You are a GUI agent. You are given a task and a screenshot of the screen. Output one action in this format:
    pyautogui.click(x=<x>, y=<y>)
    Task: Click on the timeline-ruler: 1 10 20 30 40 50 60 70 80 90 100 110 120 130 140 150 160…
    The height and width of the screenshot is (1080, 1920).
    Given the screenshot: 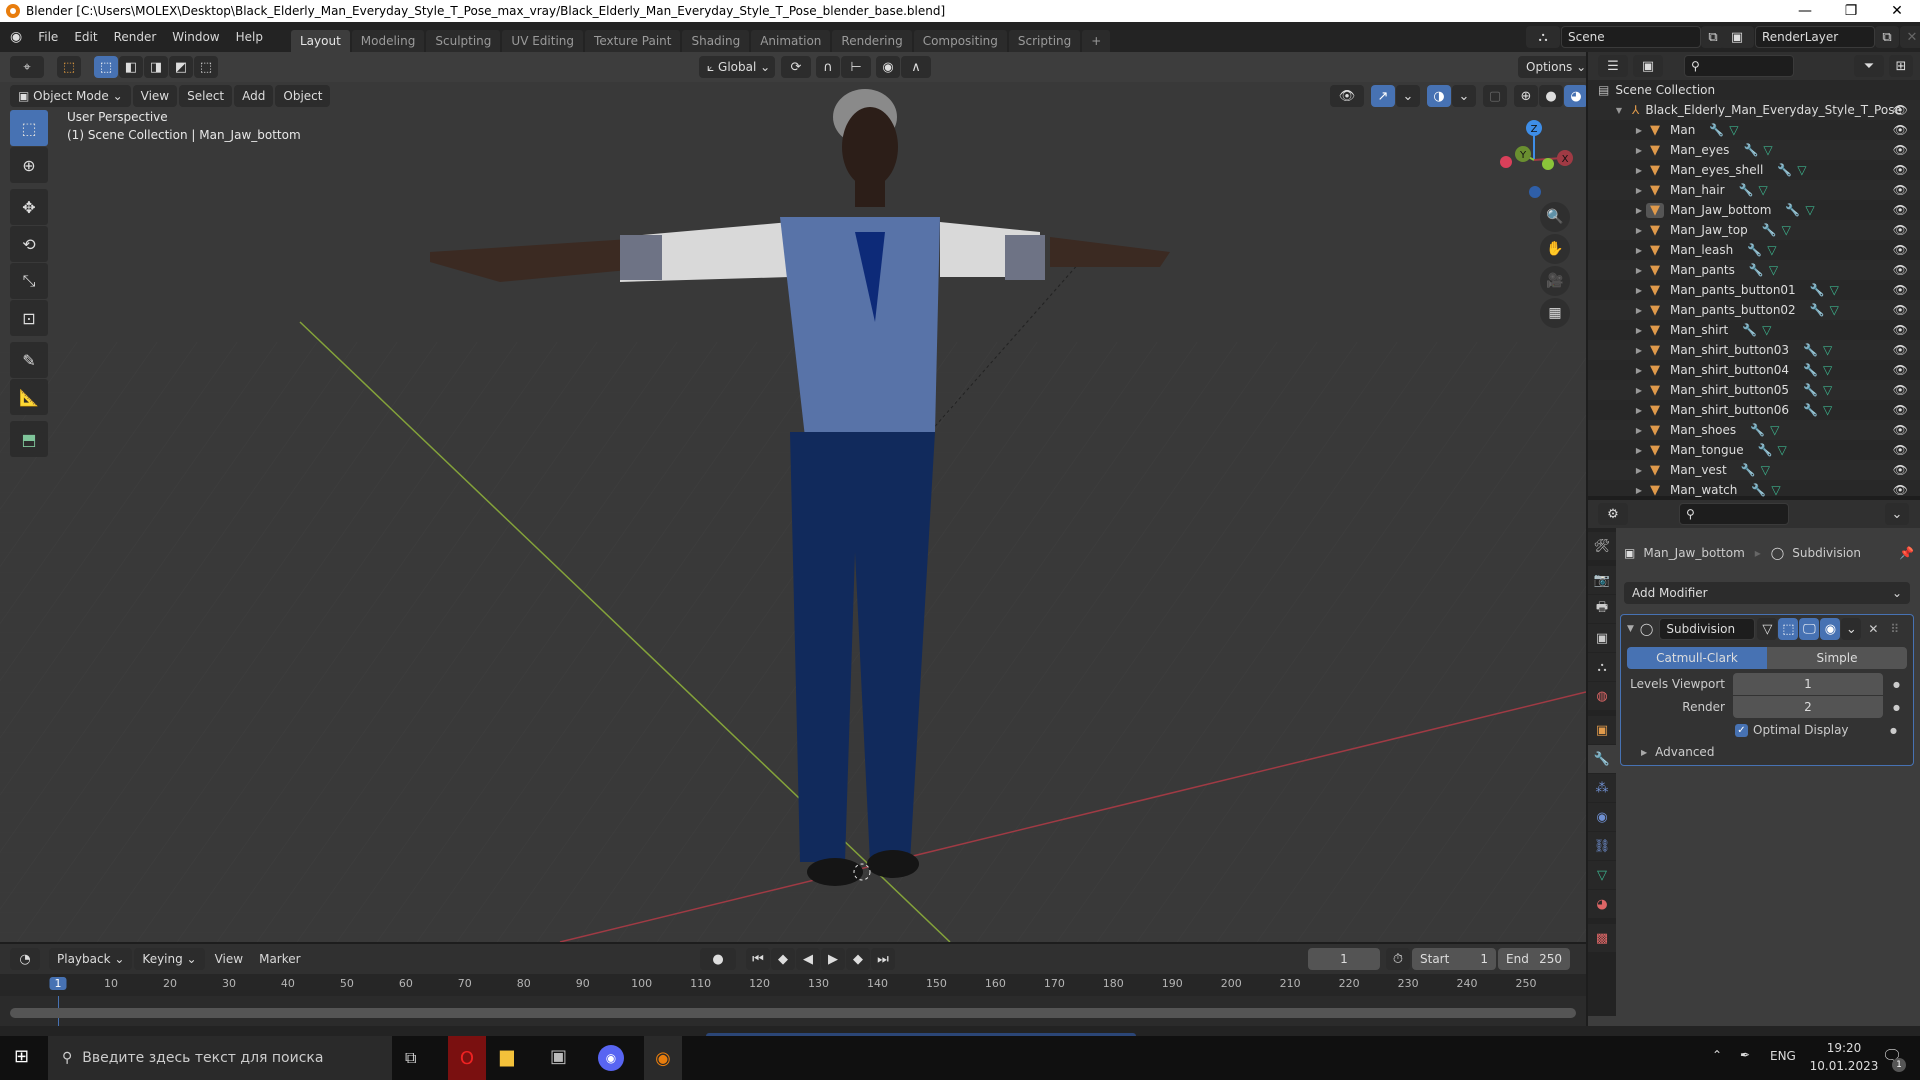 What is the action you would take?
    pyautogui.click(x=793, y=985)
    